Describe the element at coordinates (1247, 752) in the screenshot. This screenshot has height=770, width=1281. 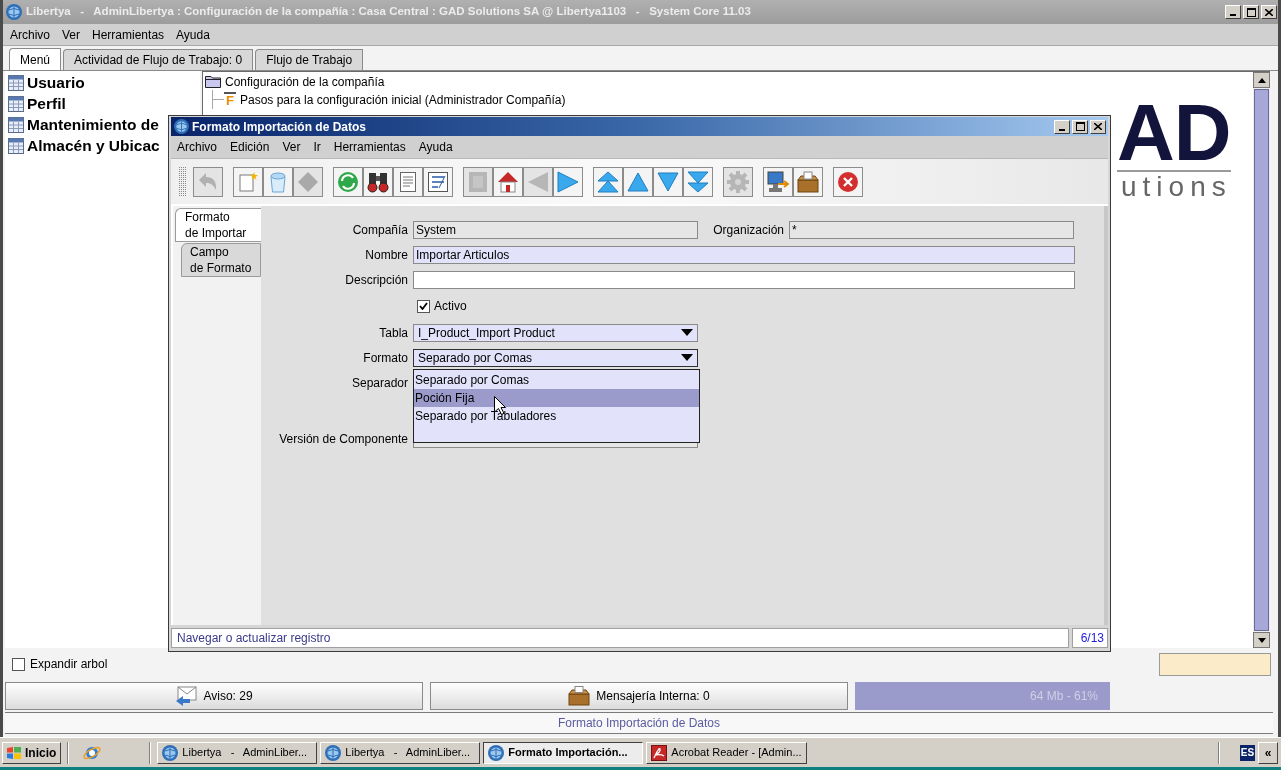
I see `language-indicator: ES` at that location.